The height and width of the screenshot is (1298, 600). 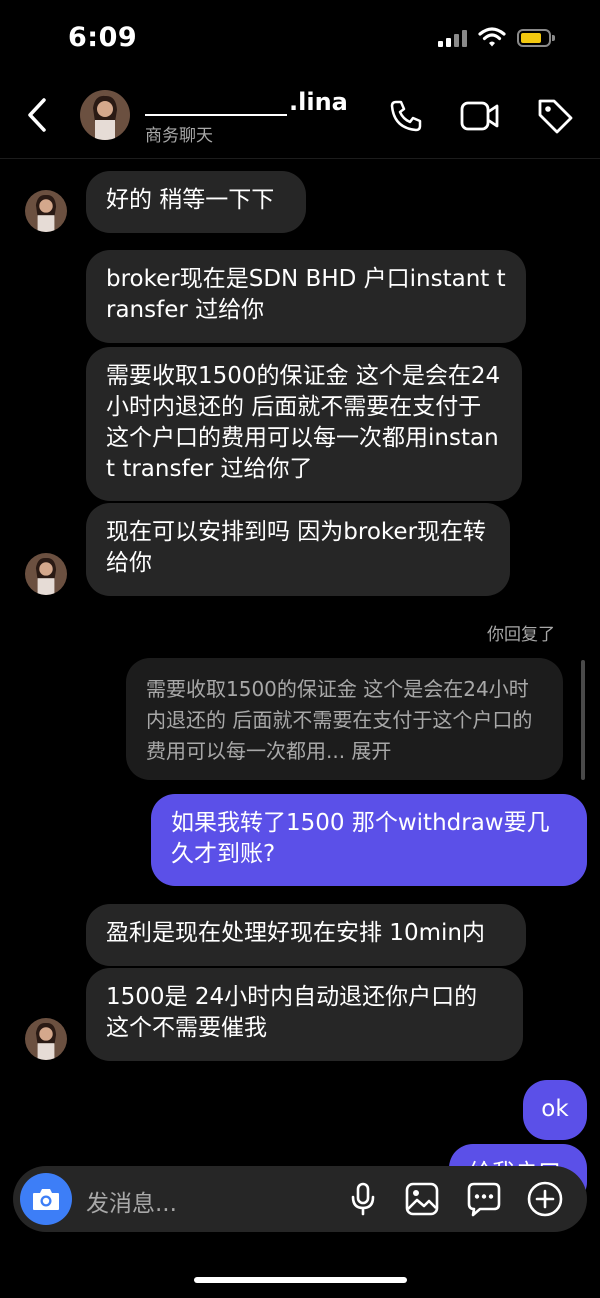 I want to click on chat-bubble-icon, so click(x=484, y=1199).